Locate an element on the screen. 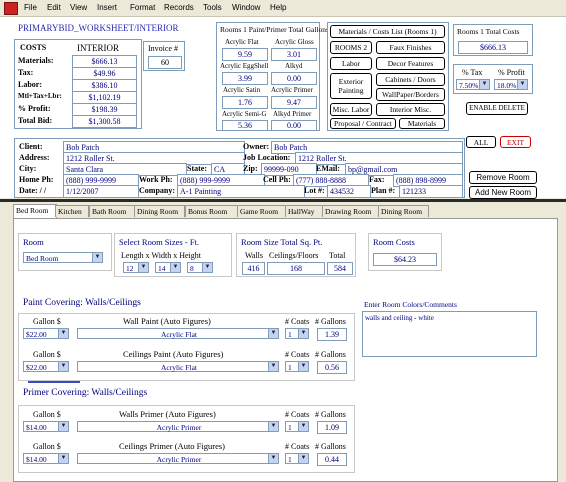 The width and height of the screenshot is (566, 482). wall-paint-gallons: 1.39 is located at coordinates (332, 334).